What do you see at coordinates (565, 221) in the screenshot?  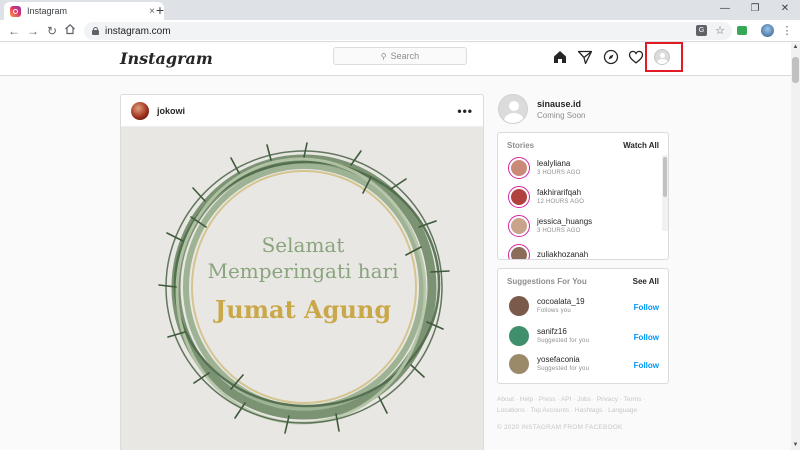 I see `story-username: jessica_huangs` at bounding box center [565, 221].